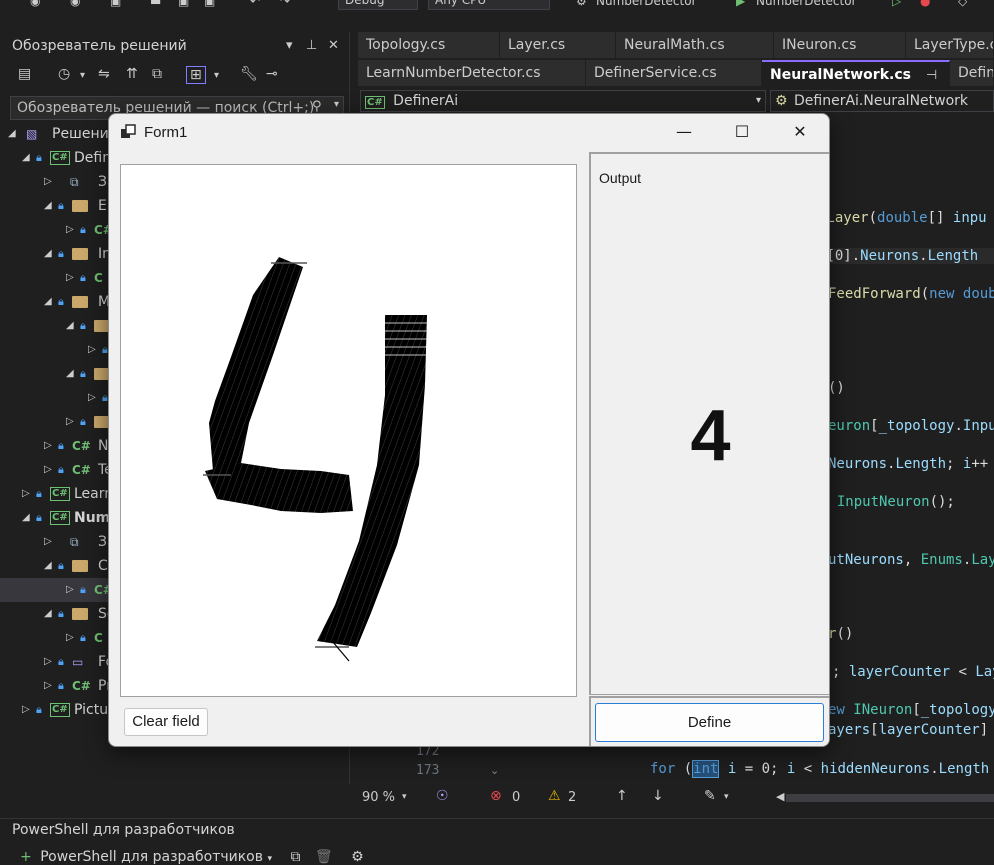 This screenshot has width=994, height=865. Describe the element at coordinates (896, 4) in the screenshot. I see `start-without-debug-icon: ▷` at that location.